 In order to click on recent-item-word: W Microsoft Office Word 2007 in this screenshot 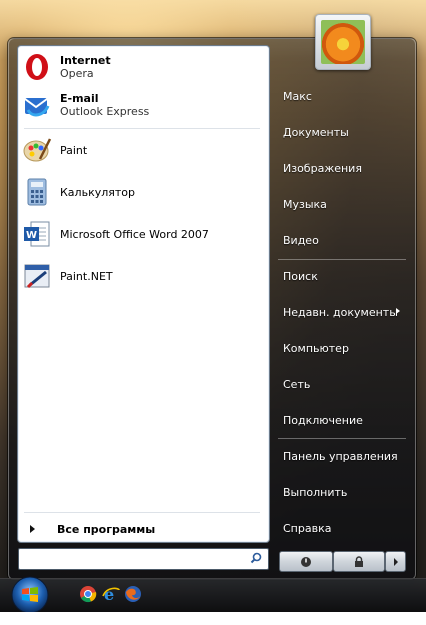, I will do `click(142, 234)`.